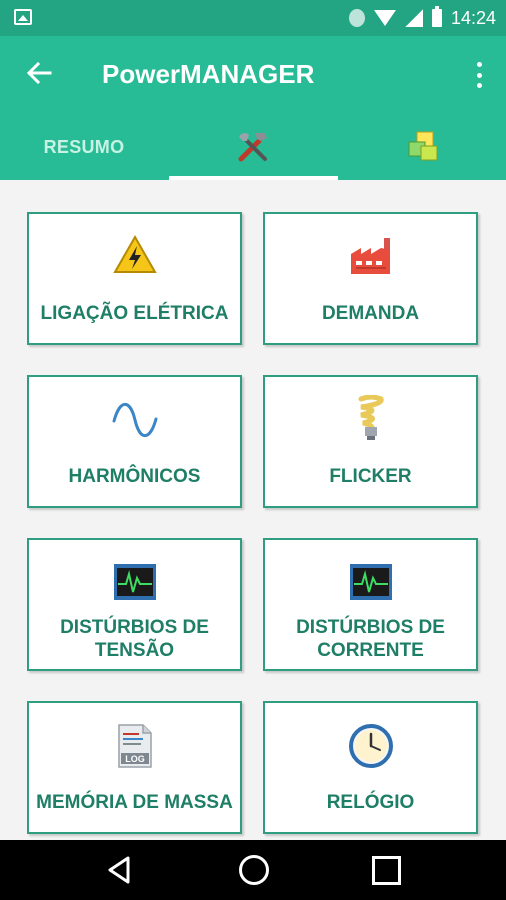 The height and width of the screenshot is (900, 506). I want to click on menu-card-label: HARMÔNICOS, so click(134, 476).